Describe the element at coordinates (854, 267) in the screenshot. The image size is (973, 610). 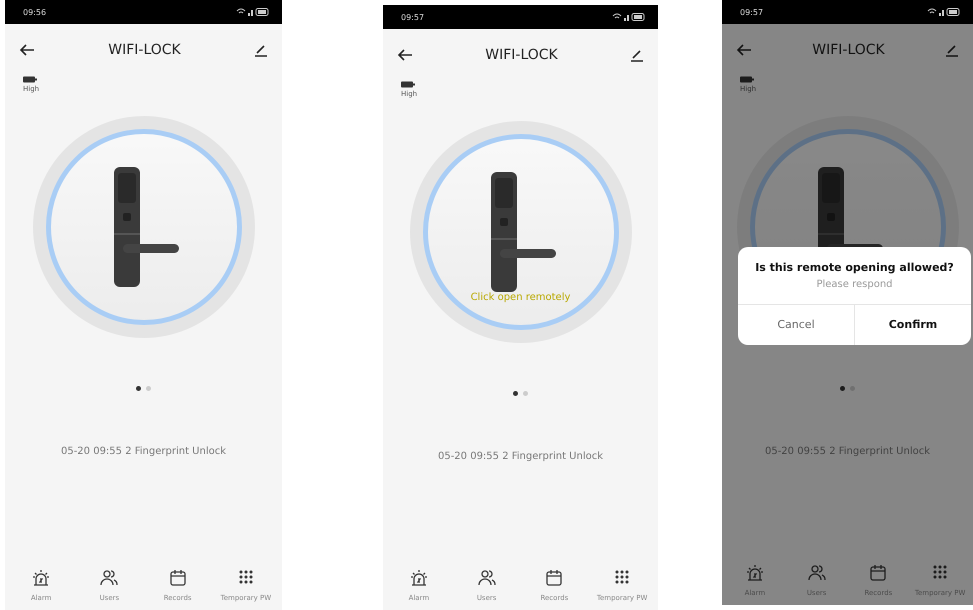
I see `dialog-title: Is this remote opening allowed?` at that location.